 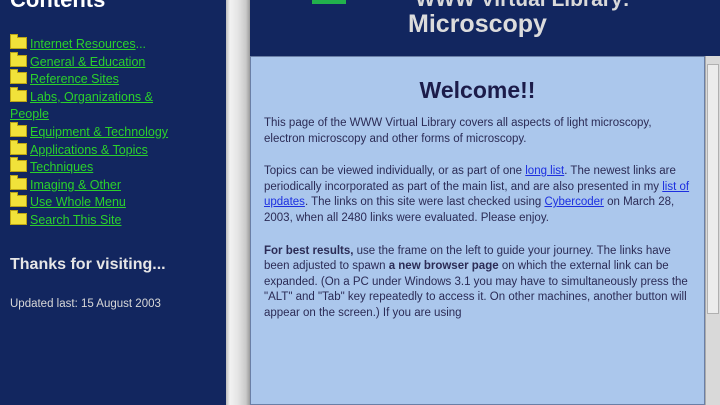 I want to click on nav-item-use-whole-menu: Use Whole Menu, so click(x=116, y=202).